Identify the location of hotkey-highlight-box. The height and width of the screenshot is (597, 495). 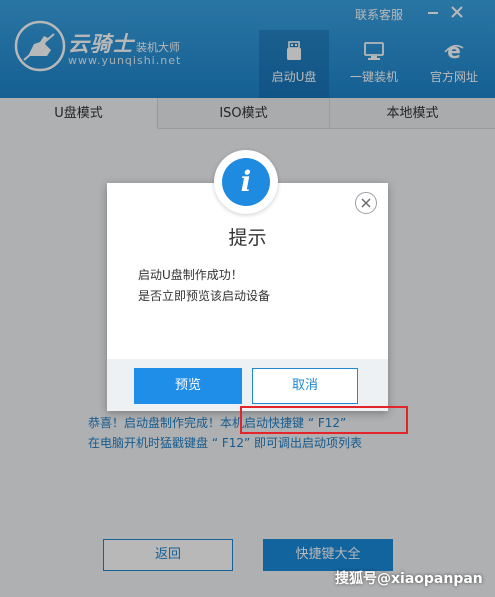
(324, 420).